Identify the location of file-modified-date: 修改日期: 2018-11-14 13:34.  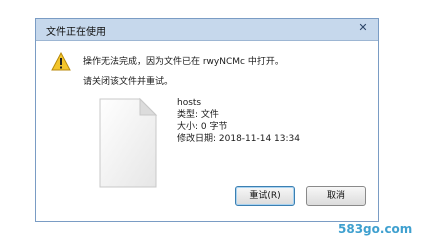
(238, 139).